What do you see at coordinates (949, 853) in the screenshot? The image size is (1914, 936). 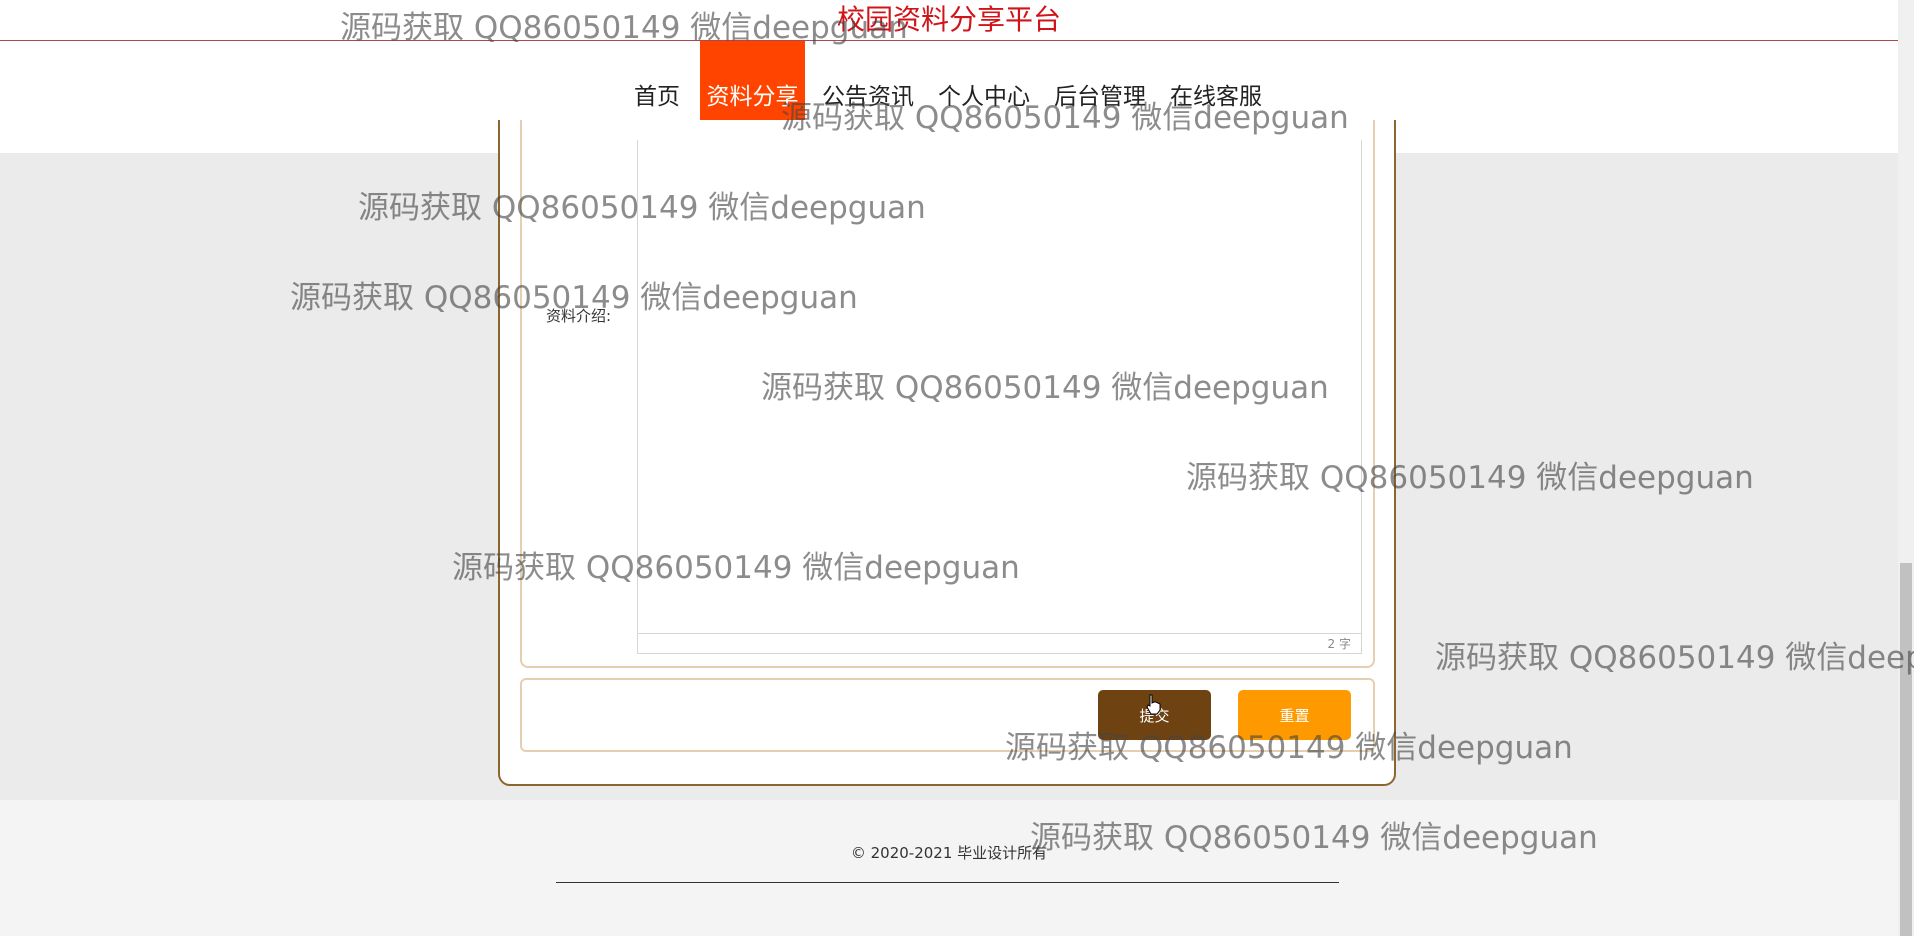 I see `copyright-text: © 2020-2021 毕业设计所有` at bounding box center [949, 853].